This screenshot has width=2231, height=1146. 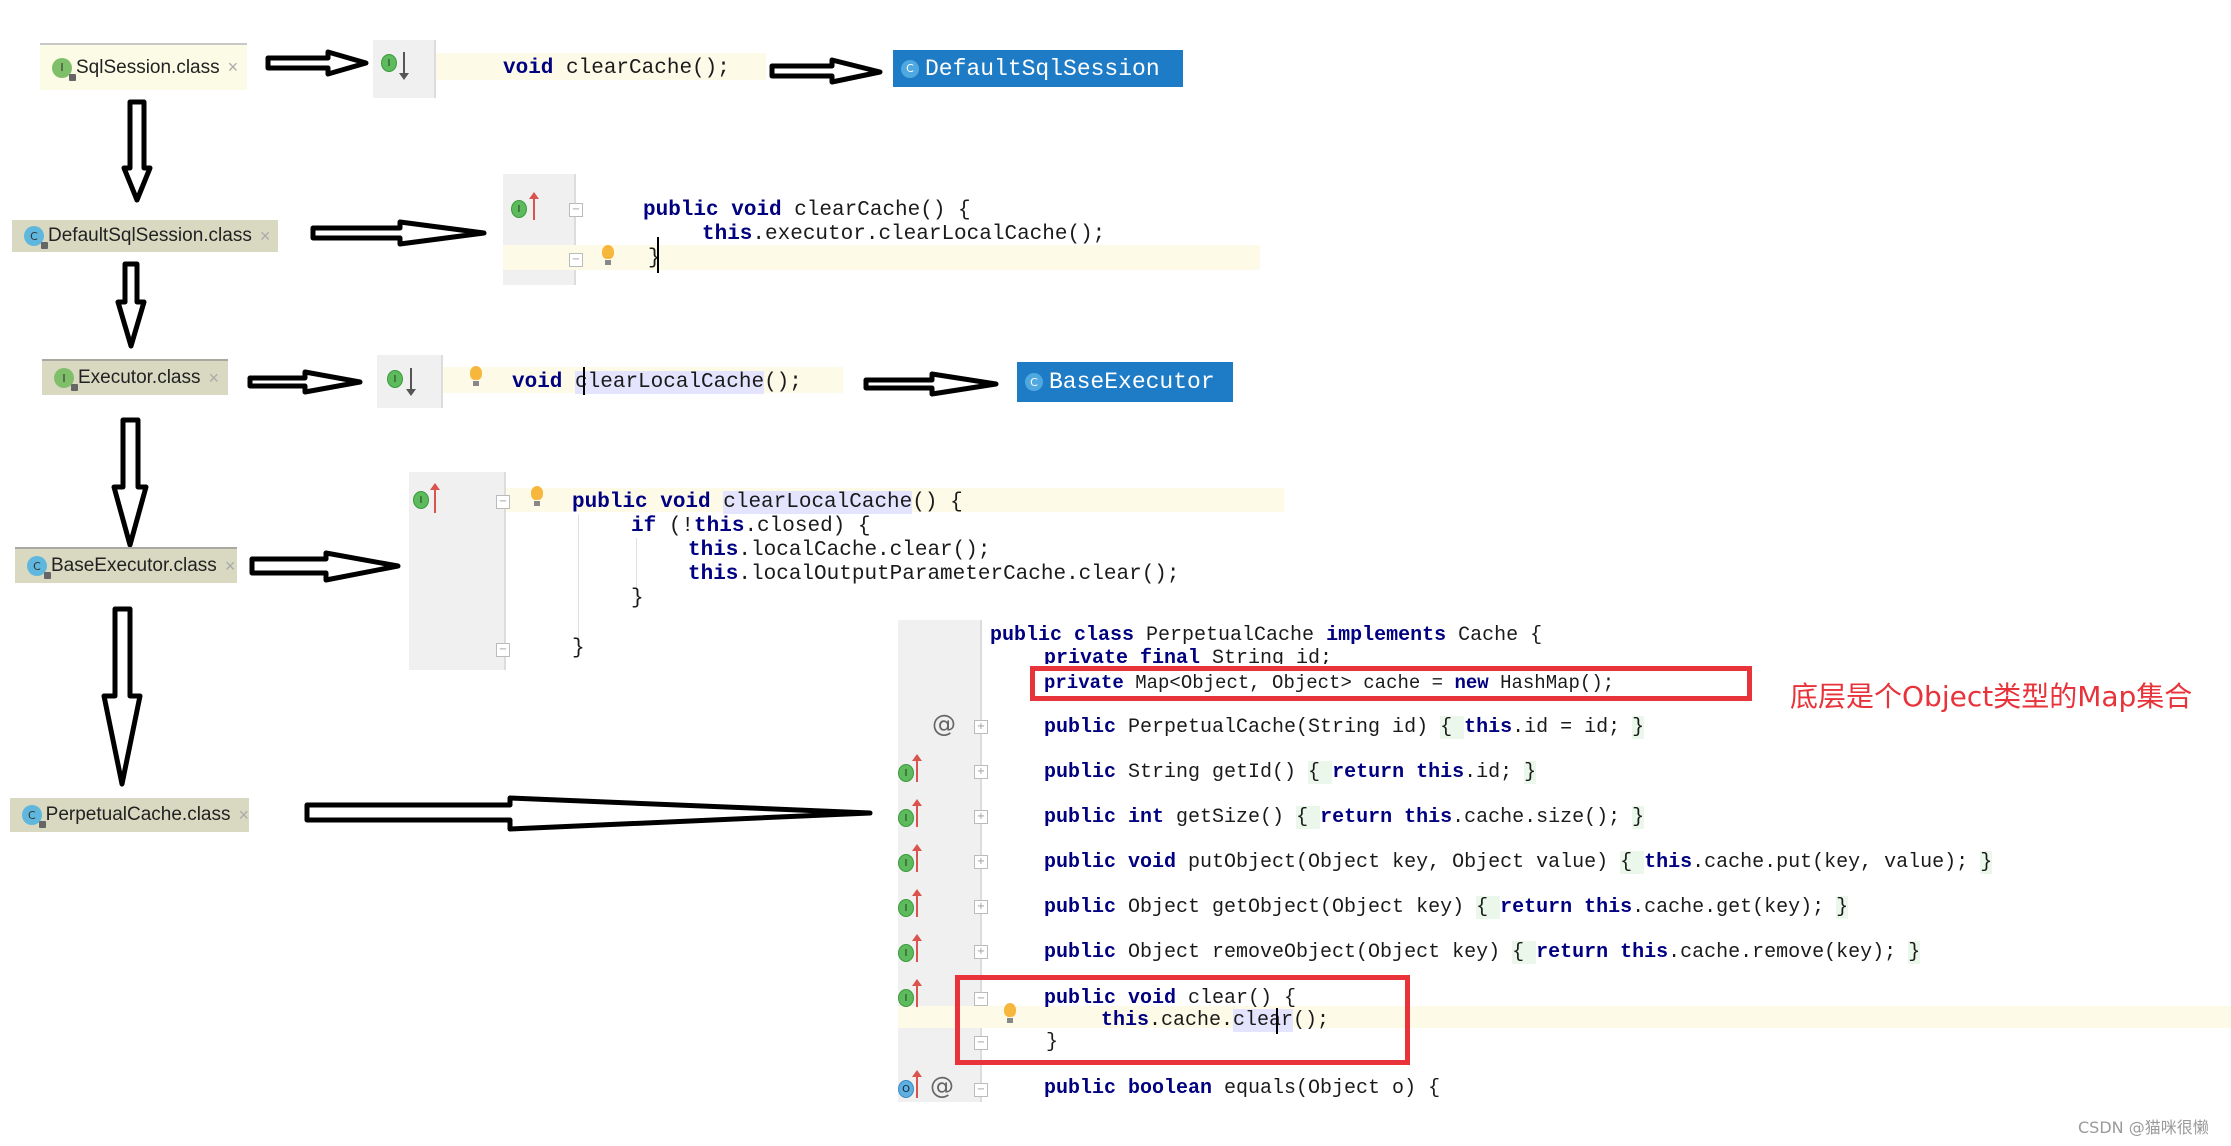 I want to click on code-line: if (!this.closed) {, so click(x=751, y=526).